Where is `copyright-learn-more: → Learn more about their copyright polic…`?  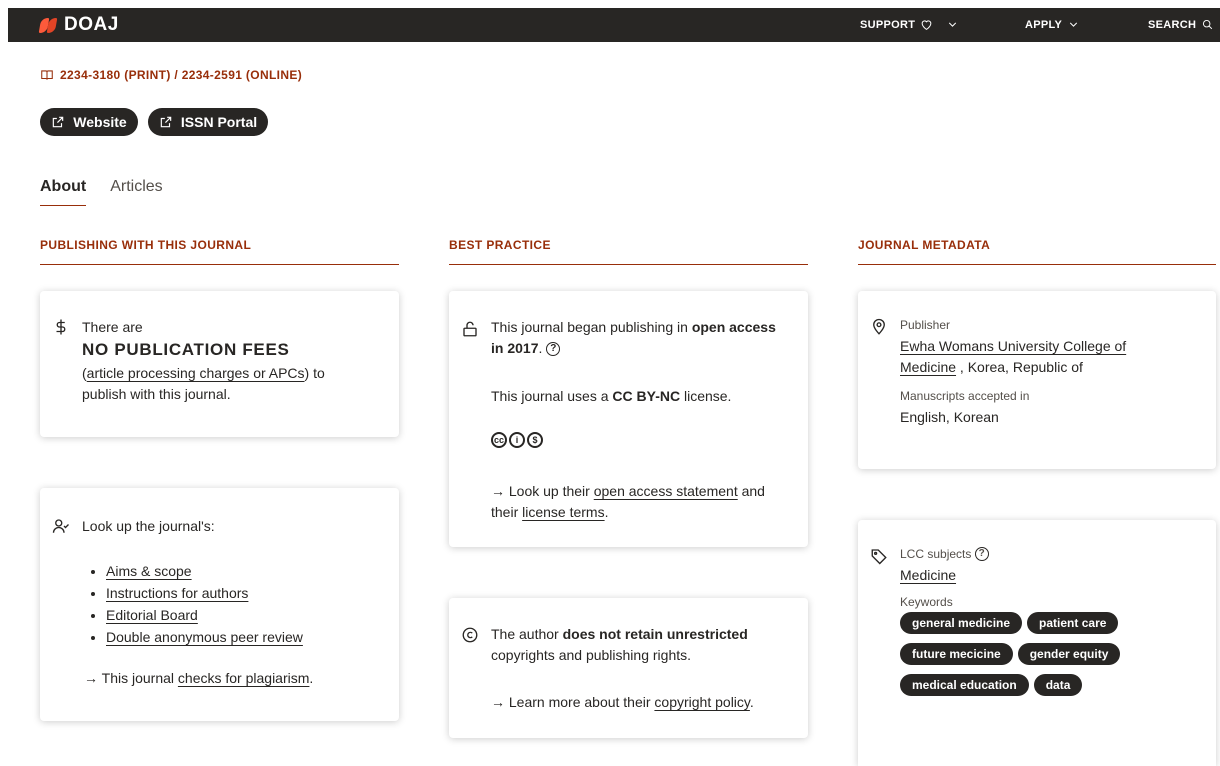 copyright-learn-more: → Learn more about their copyright polic… is located at coordinates (622, 702).